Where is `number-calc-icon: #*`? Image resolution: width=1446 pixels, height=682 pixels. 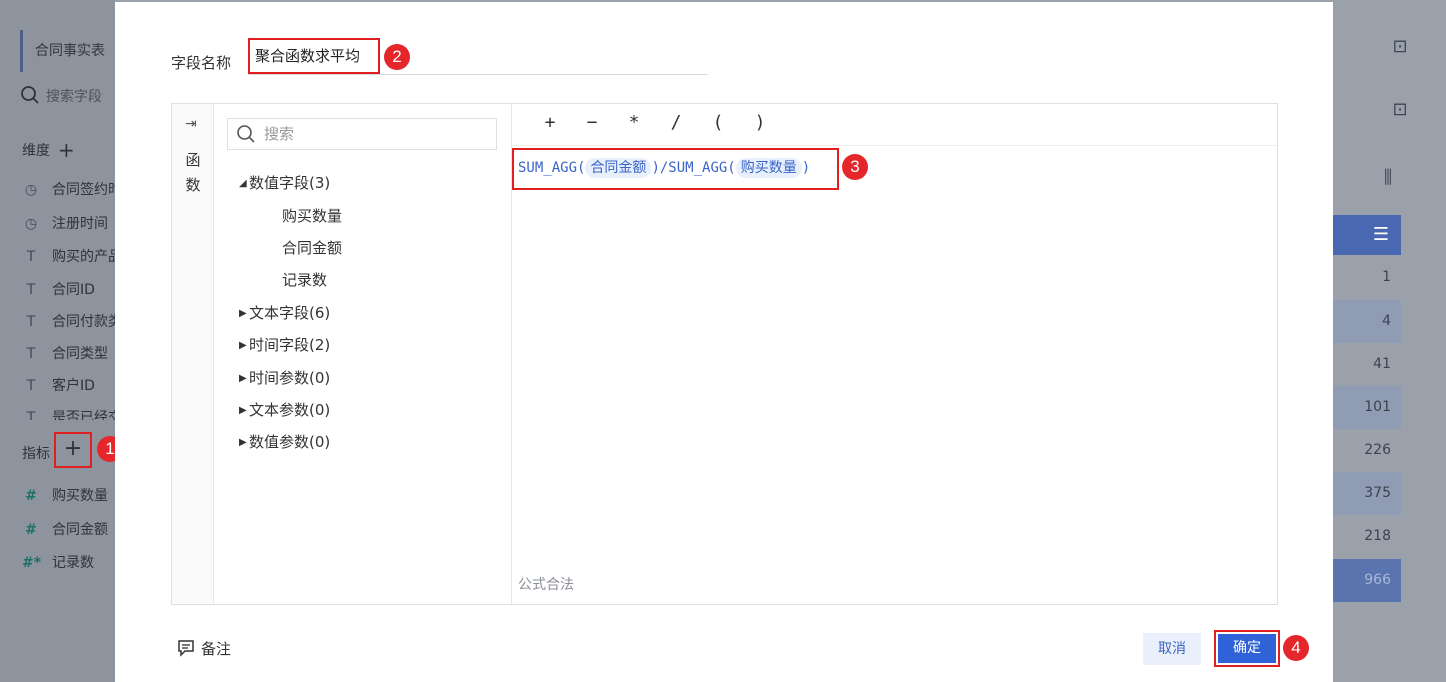
number-calc-icon: #* is located at coordinates (32, 563).